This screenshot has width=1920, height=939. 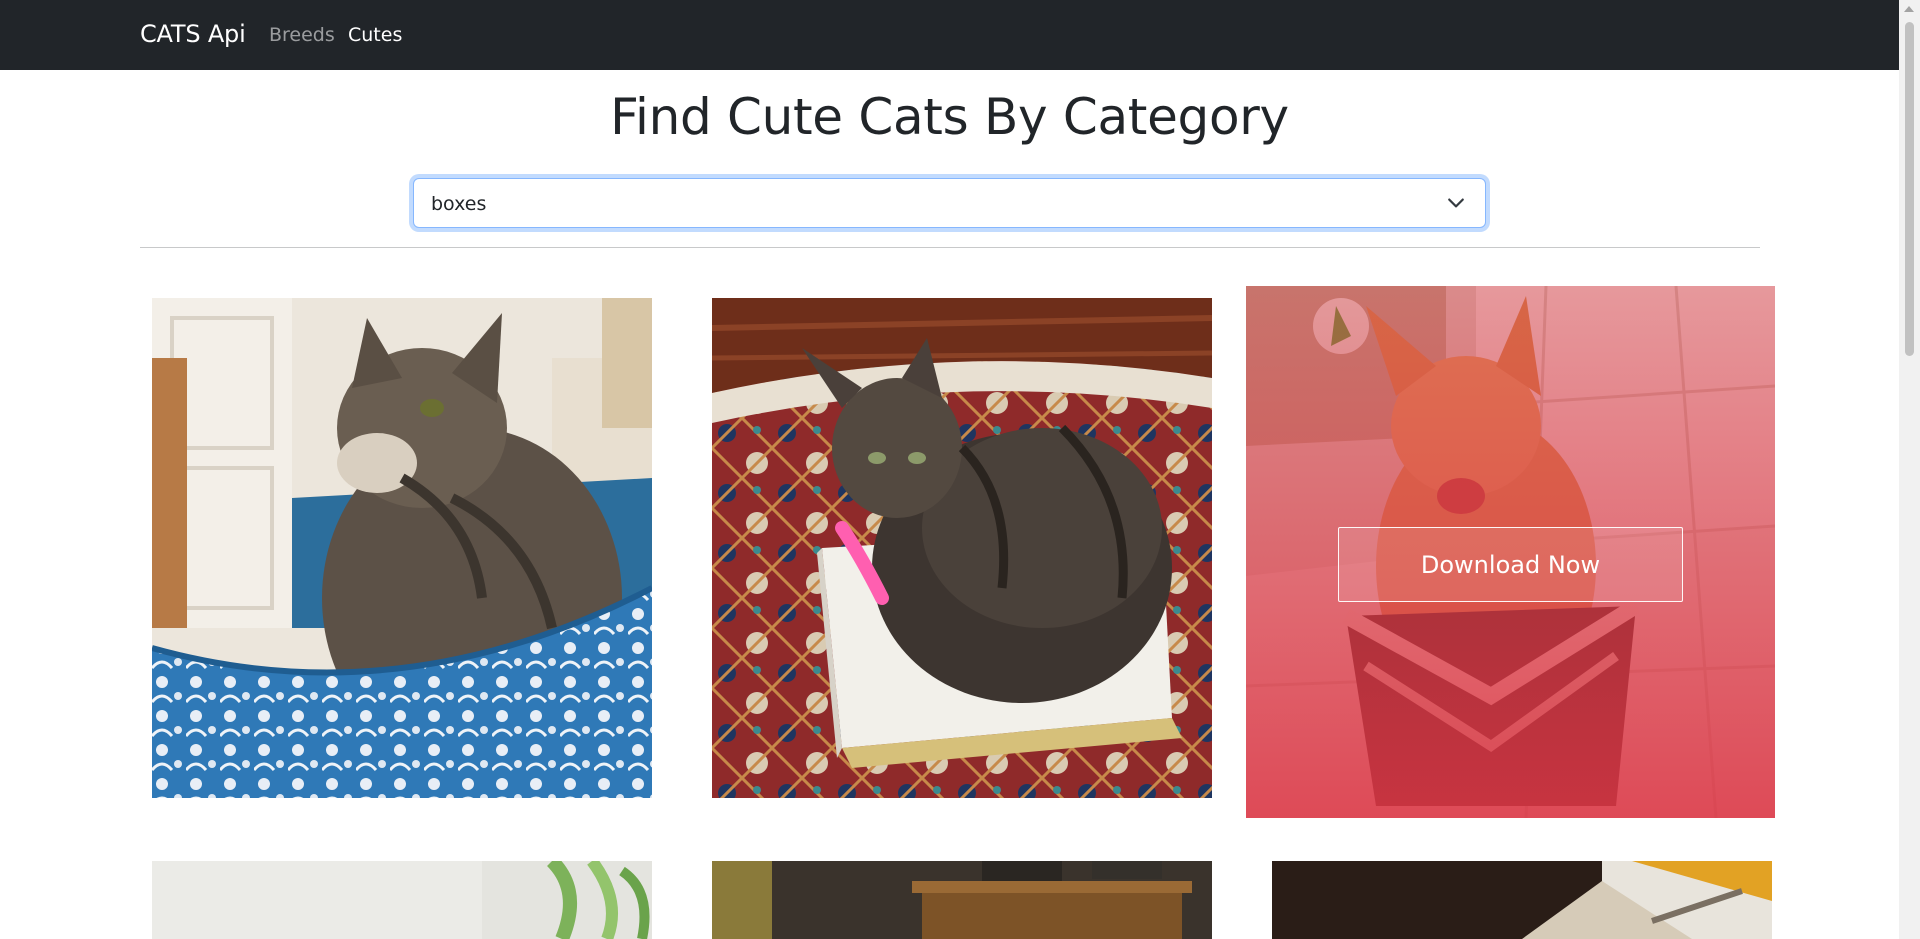 I want to click on nav-link-breeds: Breeds, so click(x=302, y=35).